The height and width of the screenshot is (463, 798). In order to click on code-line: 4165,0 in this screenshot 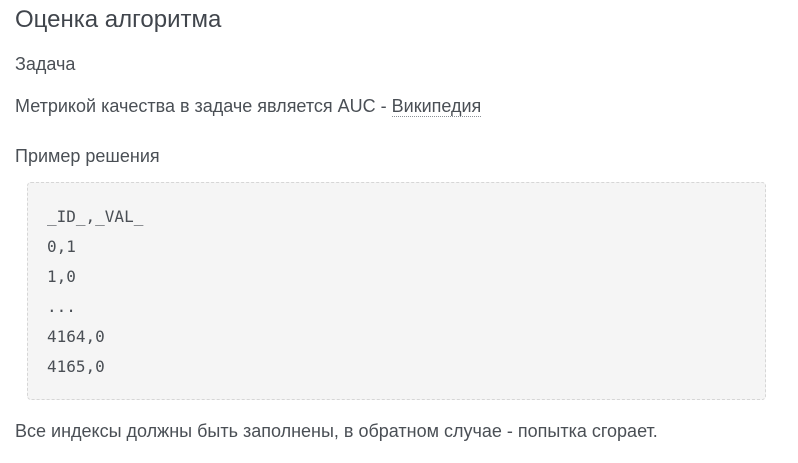, I will do `click(76, 366)`.